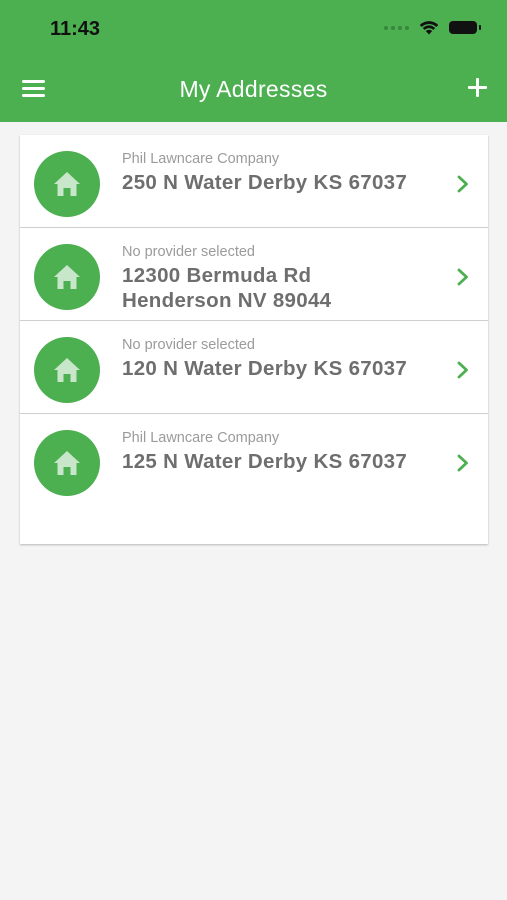 This screenshot has width=507, height=900. I want to click on cellular-signal-icon, so click(396, 27).